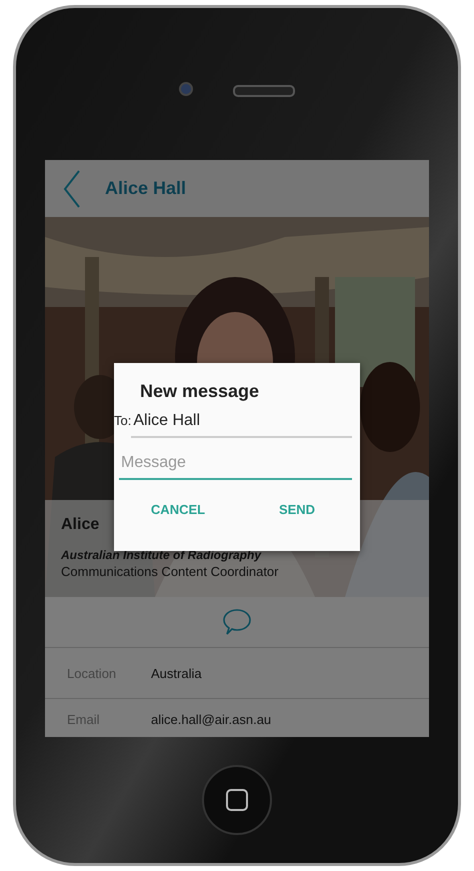 This screenshot has width=474, height=871. I want to click on position-text: Communications Content Coordinator, so click(170, 571).